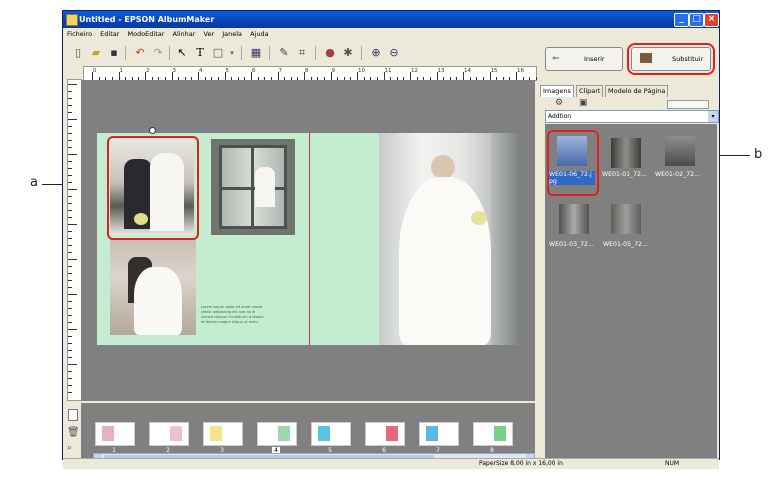 The width and height of the screenshot is (768, 480). Describe the element at coordinates (152, 130) in the screenshot. I see `rotate-handle` at that location.